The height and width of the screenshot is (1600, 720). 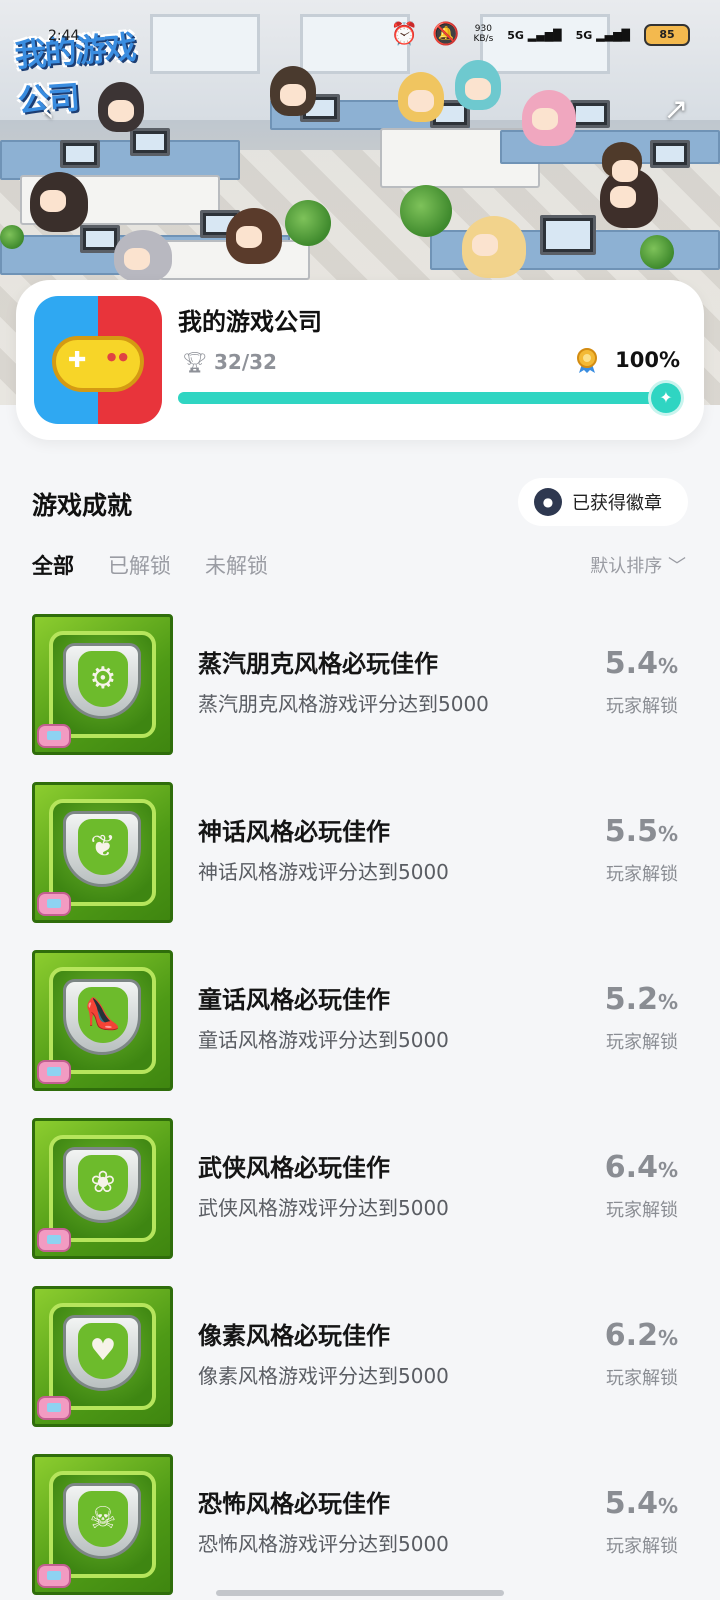 I want to click on game-icon, so click(x=98, y=360).